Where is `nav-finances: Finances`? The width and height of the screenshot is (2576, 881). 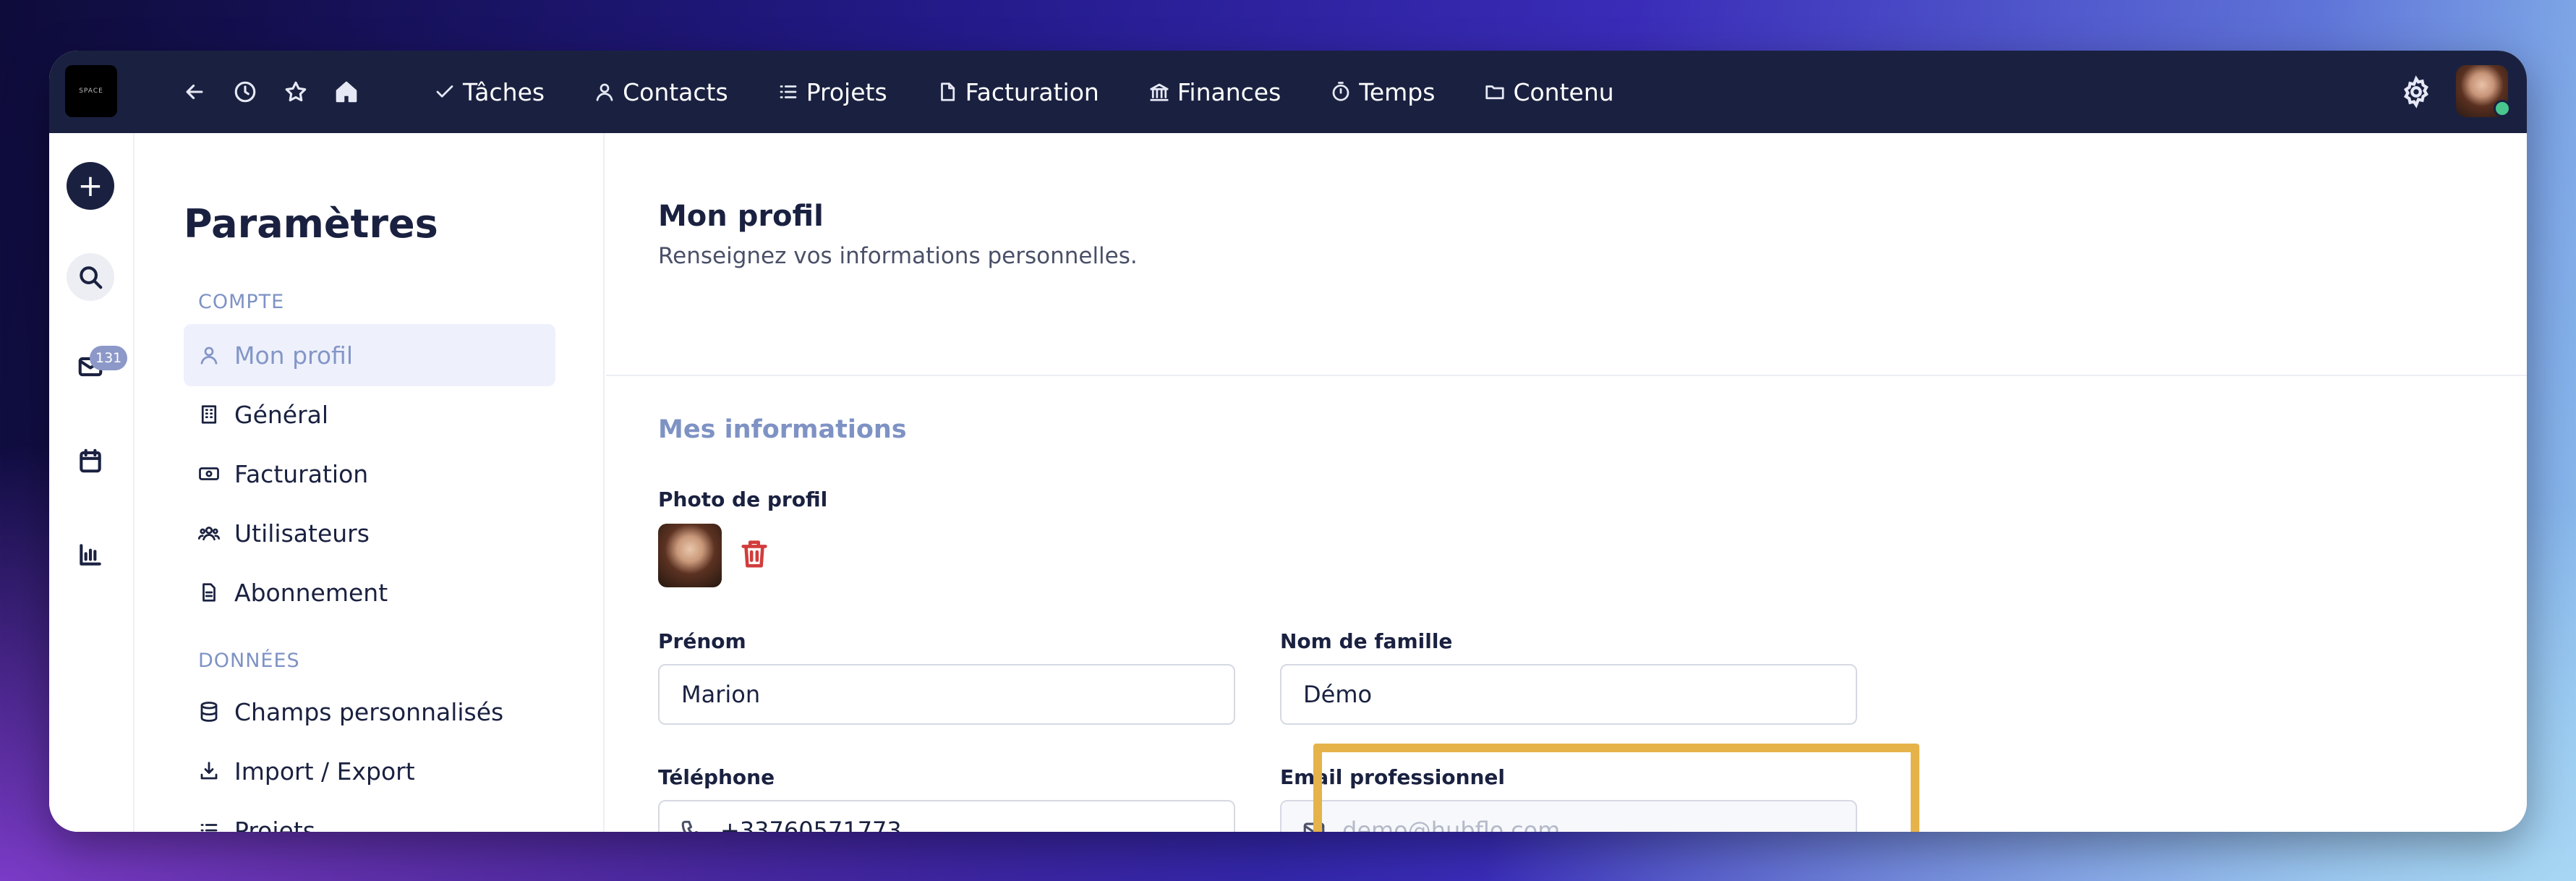
nav-finances: Finances is located at coordinates (1214, 92).